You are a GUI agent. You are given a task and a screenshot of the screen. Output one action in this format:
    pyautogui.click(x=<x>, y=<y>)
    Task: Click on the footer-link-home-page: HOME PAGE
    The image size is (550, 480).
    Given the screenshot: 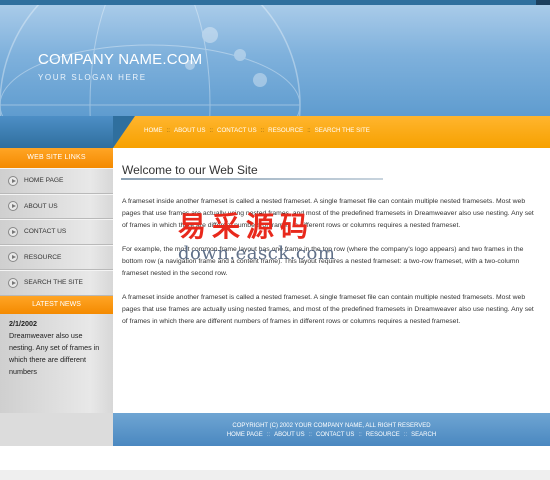 What is the action you would take?
    pyautogui.click(x=245, y=435)
    